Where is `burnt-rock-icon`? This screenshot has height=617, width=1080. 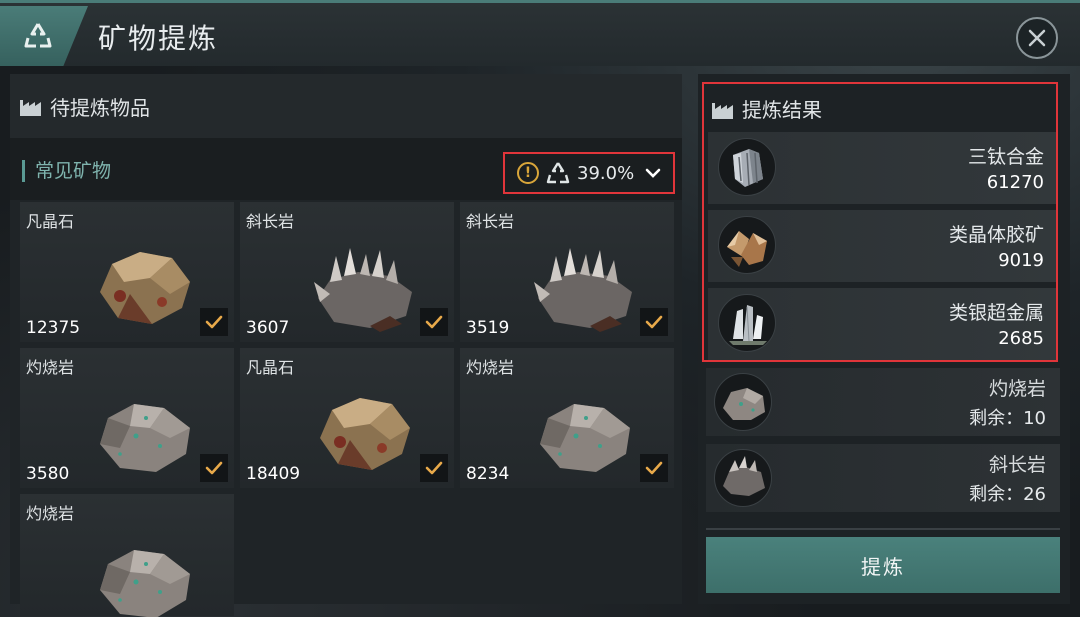
burnt-rock-icon is located at coordinates (743, 402).